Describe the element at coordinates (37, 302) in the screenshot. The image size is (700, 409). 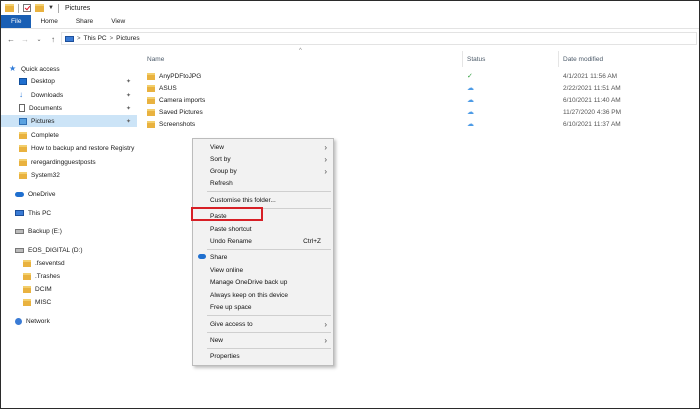
I see `sidebar-item-misc: MISC` at that location.